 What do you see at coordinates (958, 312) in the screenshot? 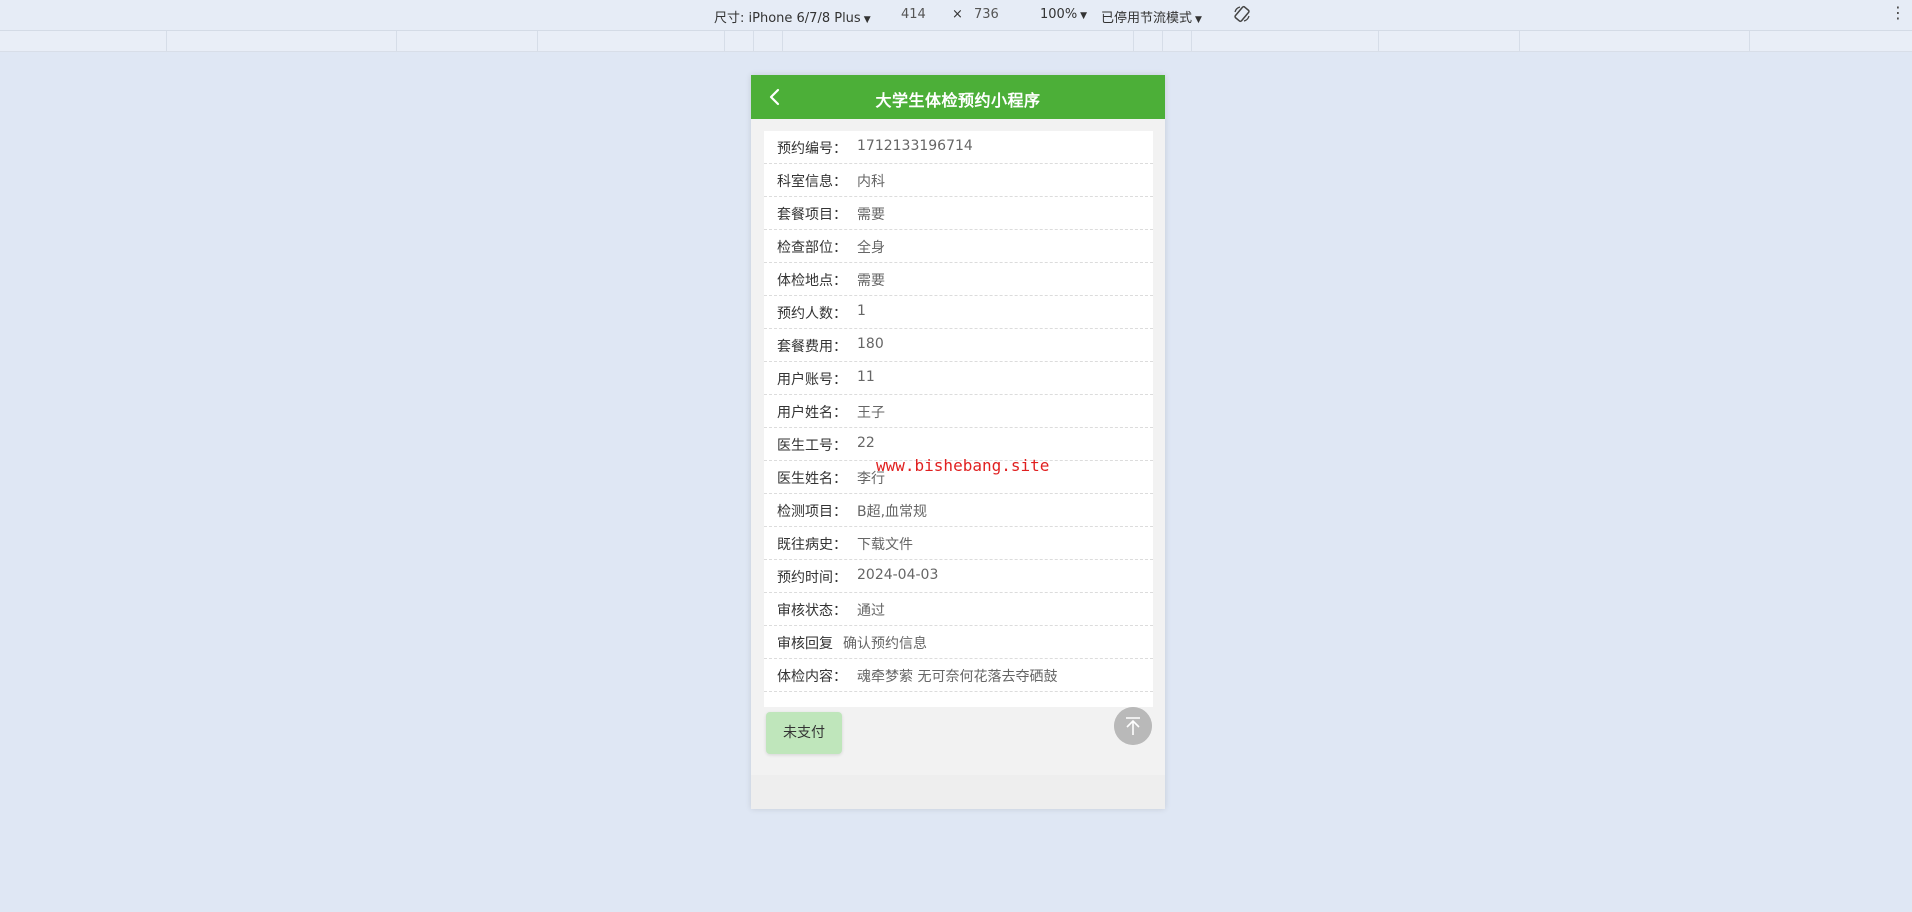
I see `detail-row: 预约人数： 1` at bounding box center [958, 312].